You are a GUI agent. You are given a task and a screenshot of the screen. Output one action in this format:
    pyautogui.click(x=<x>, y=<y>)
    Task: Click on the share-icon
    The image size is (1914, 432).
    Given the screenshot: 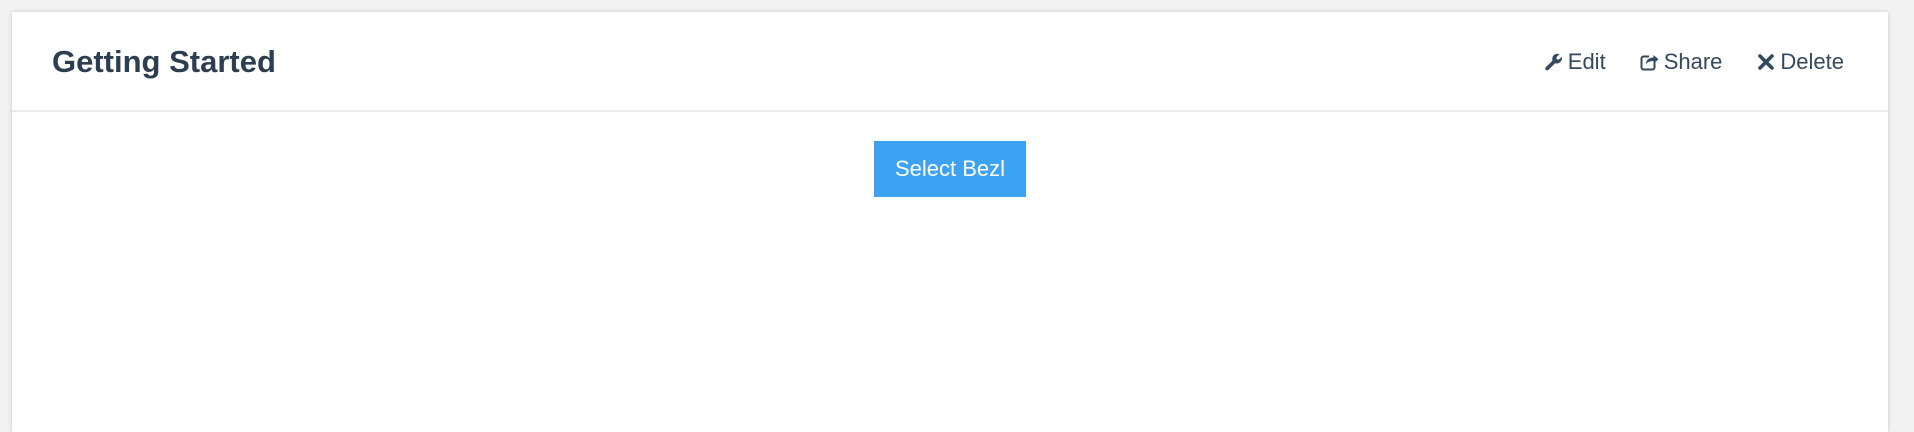 What is the action you would take?
    pyautogui.click(x=1650, y=62)
    